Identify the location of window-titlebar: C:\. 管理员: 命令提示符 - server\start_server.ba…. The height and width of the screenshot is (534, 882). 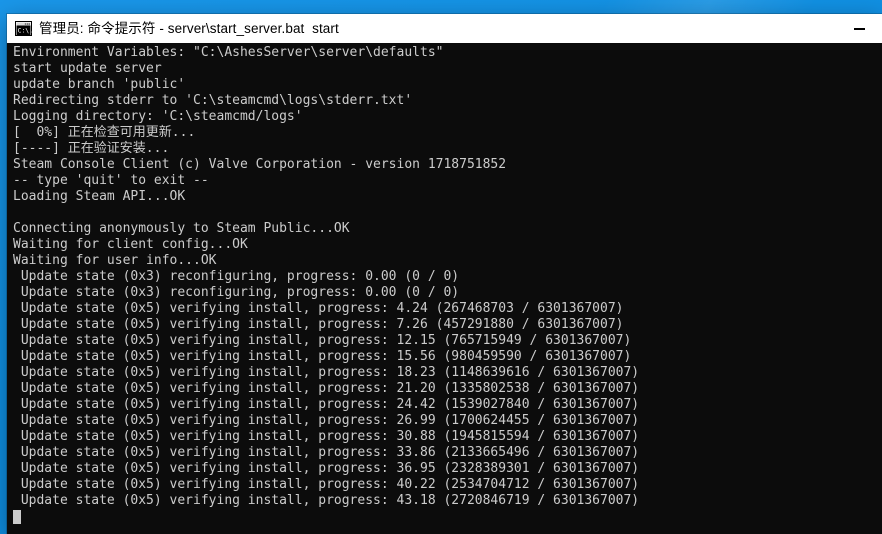
(444, 28).